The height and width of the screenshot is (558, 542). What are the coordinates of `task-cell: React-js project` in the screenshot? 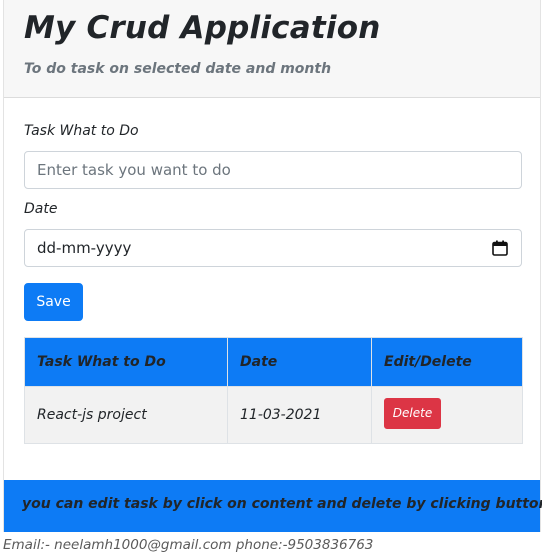 It's located at (126, 415).